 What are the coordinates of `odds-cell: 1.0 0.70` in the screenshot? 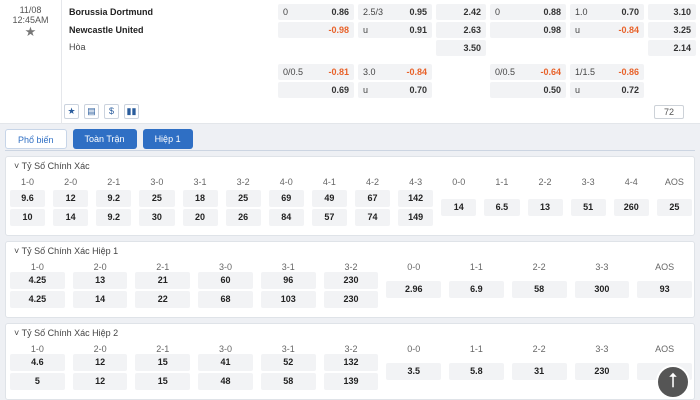 It's located at (607, 12).